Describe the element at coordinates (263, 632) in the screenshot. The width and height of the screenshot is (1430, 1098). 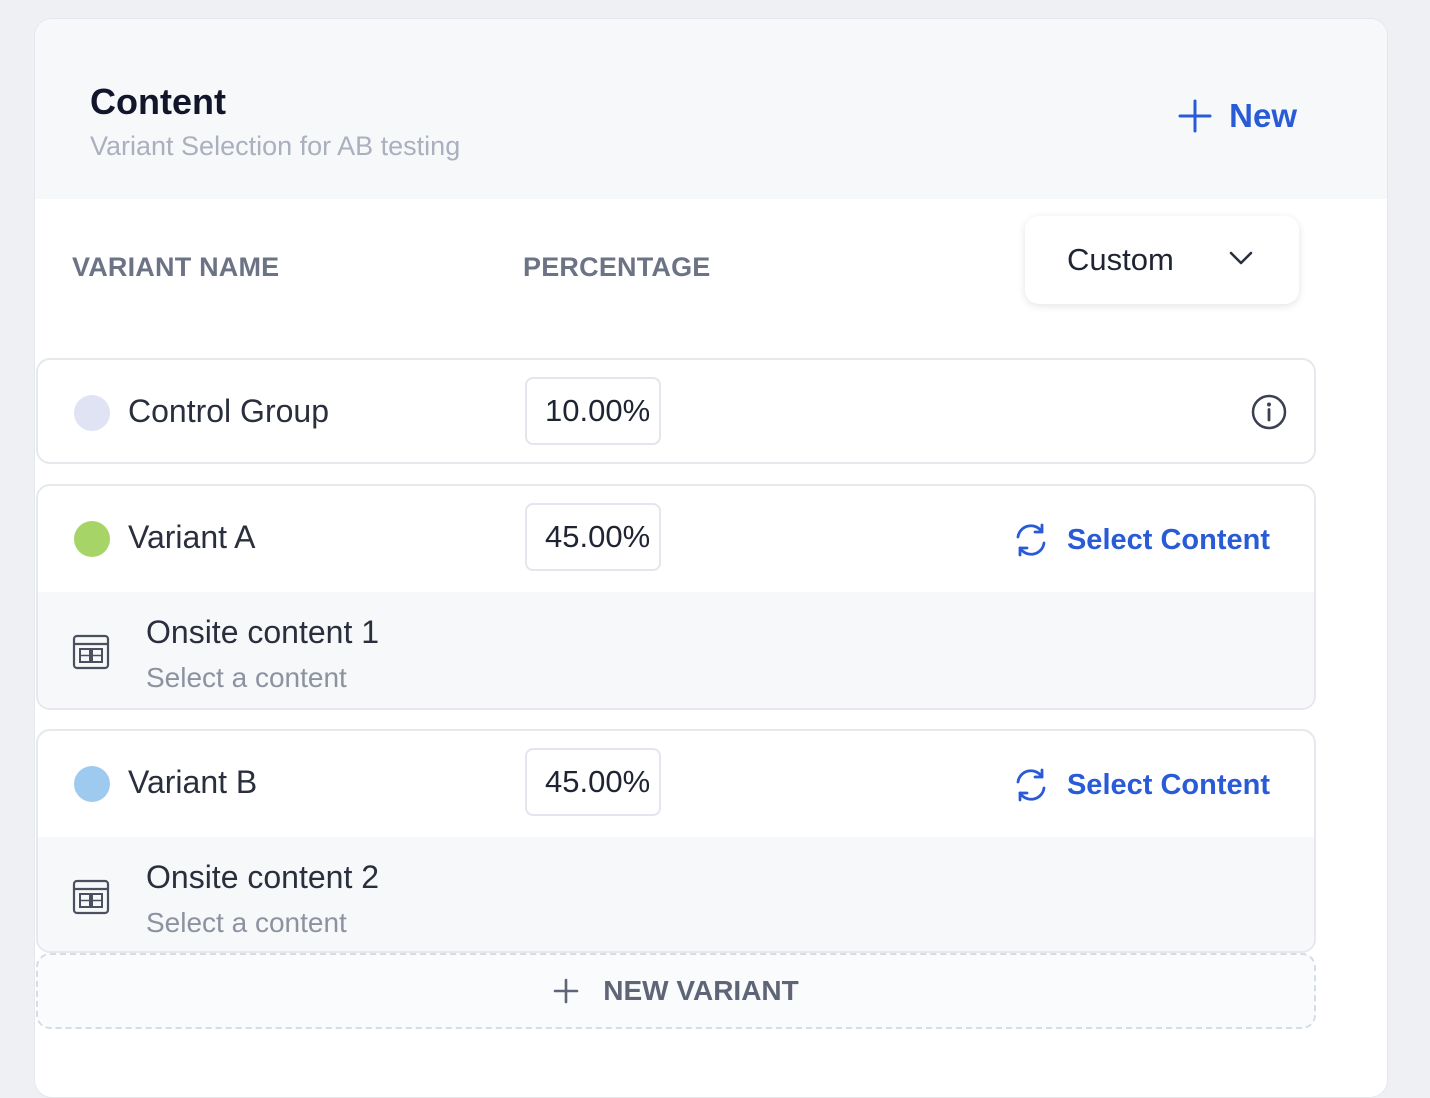
I see `content-title: Onsite content 1` at that location.